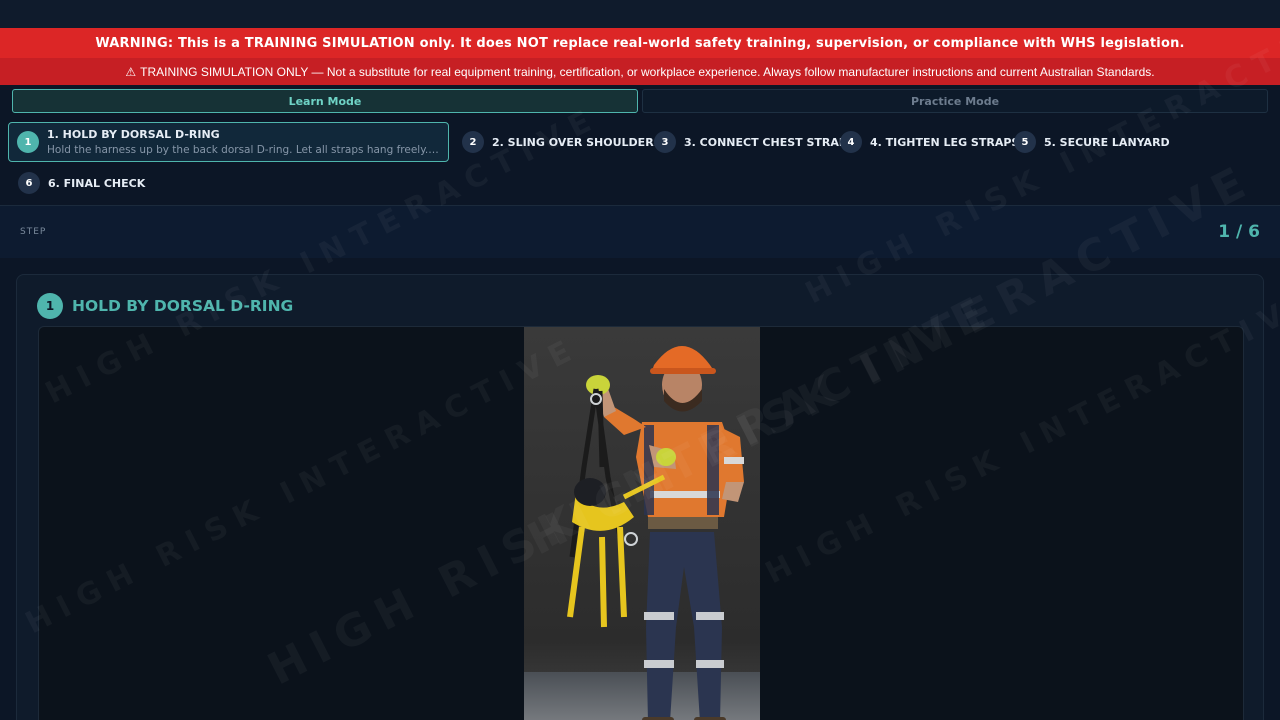 The height and width of the screenshot is (720, 1280). What do you see at coordinates (133, 134) in the screenshot?
I see `step-label: 1. HOLD BY DORSAL D-RING` at bounding box center [133, 134].